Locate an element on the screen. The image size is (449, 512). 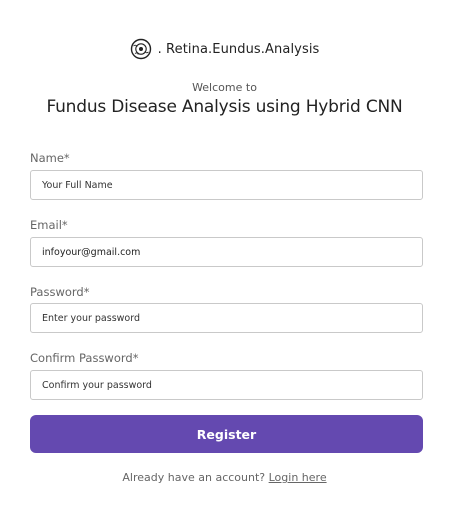
confirm-password-input is located at coordinates (226, 385).